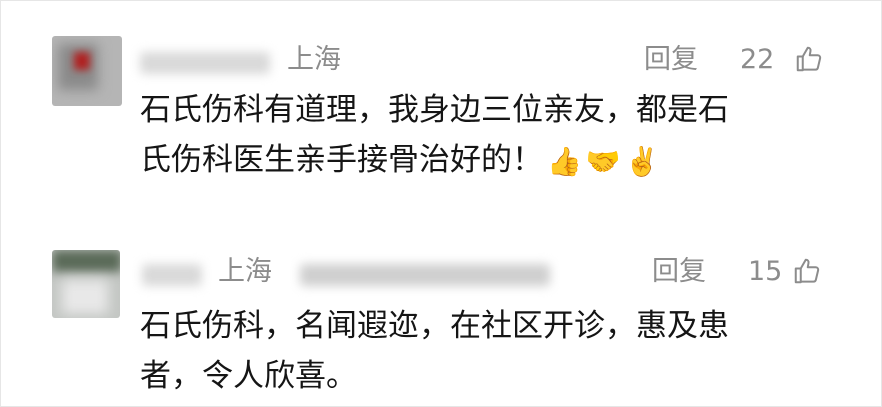 The width and height of the screenshot is (882, 407). What do you see at coordinates (341, 160) in the screenshot?
I see `comment-text-segment: 氏伤科医生亲手接骨治好的！` at bounding box center [341, 160].